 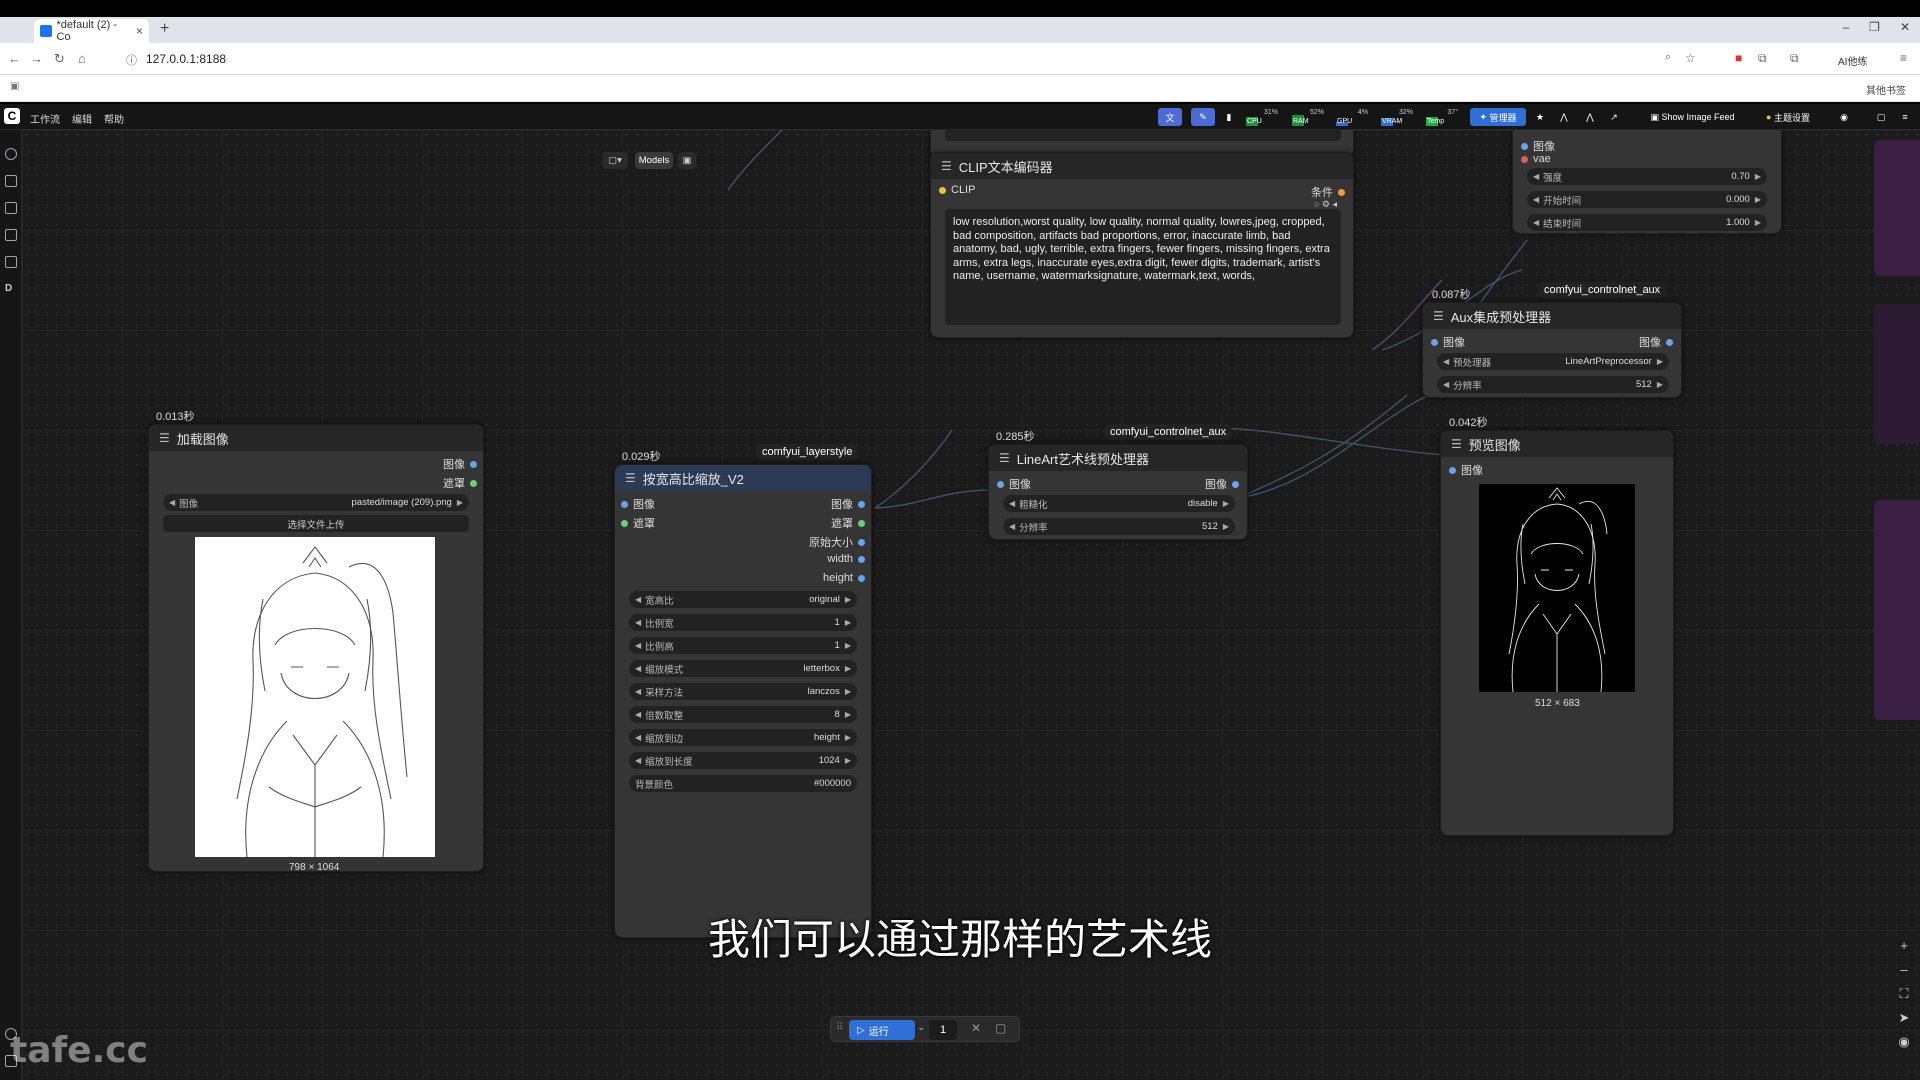 What do you see at coordinates (1738, 58) in the screenshot?
I see `extension-icon: ■` at bounding box center [1738, 58].